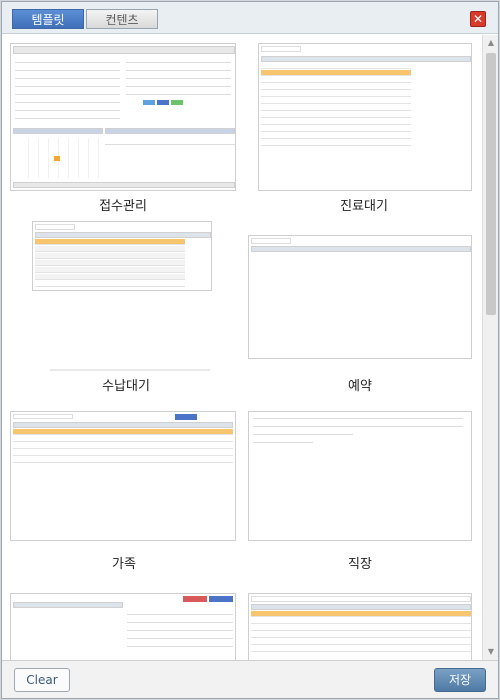  I want to click on close-button: ✕, so click(478, 19).